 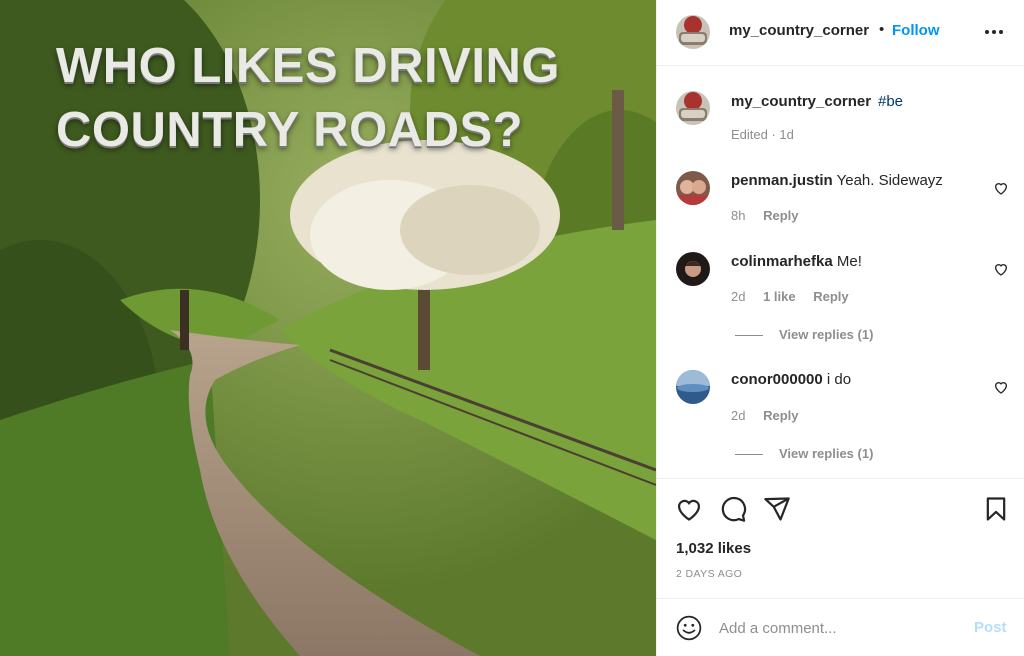 What do you see at coordinates (693, 108) in the screenshot?
I see `caption-avatar` at bounding box center [693, 108].